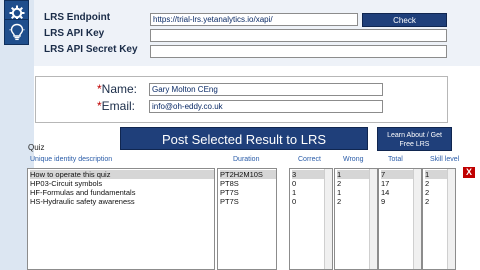 The height and width of the screenshot is (270, 480). I want to click on list-item: 7, so click(397, 174).